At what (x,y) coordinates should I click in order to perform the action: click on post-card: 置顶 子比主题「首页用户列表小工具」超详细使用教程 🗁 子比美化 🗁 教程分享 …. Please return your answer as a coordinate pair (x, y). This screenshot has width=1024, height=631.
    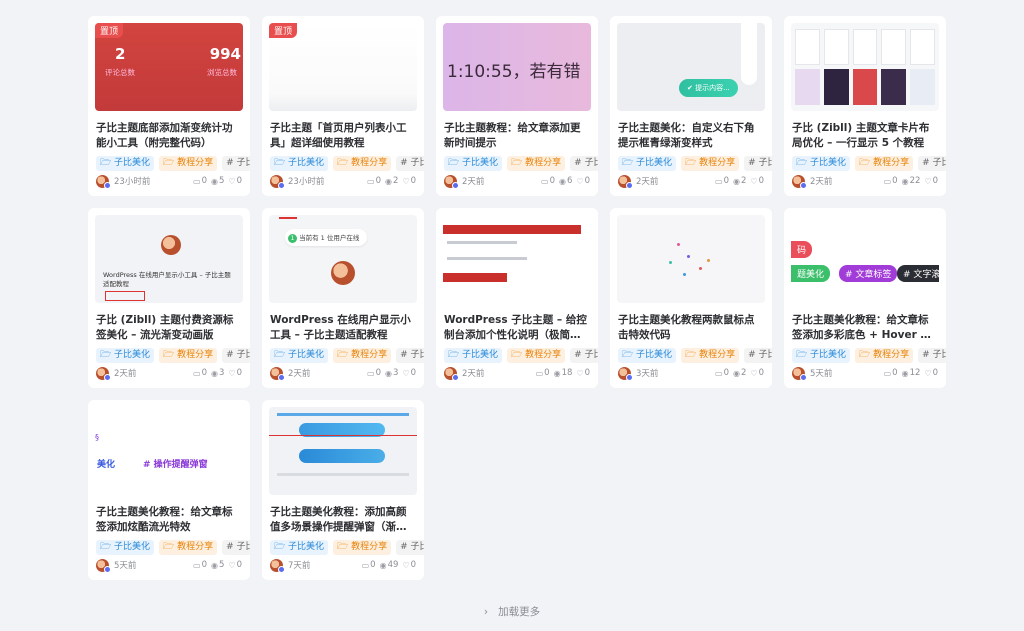
    Looking at the image, I should click on (343, 106).